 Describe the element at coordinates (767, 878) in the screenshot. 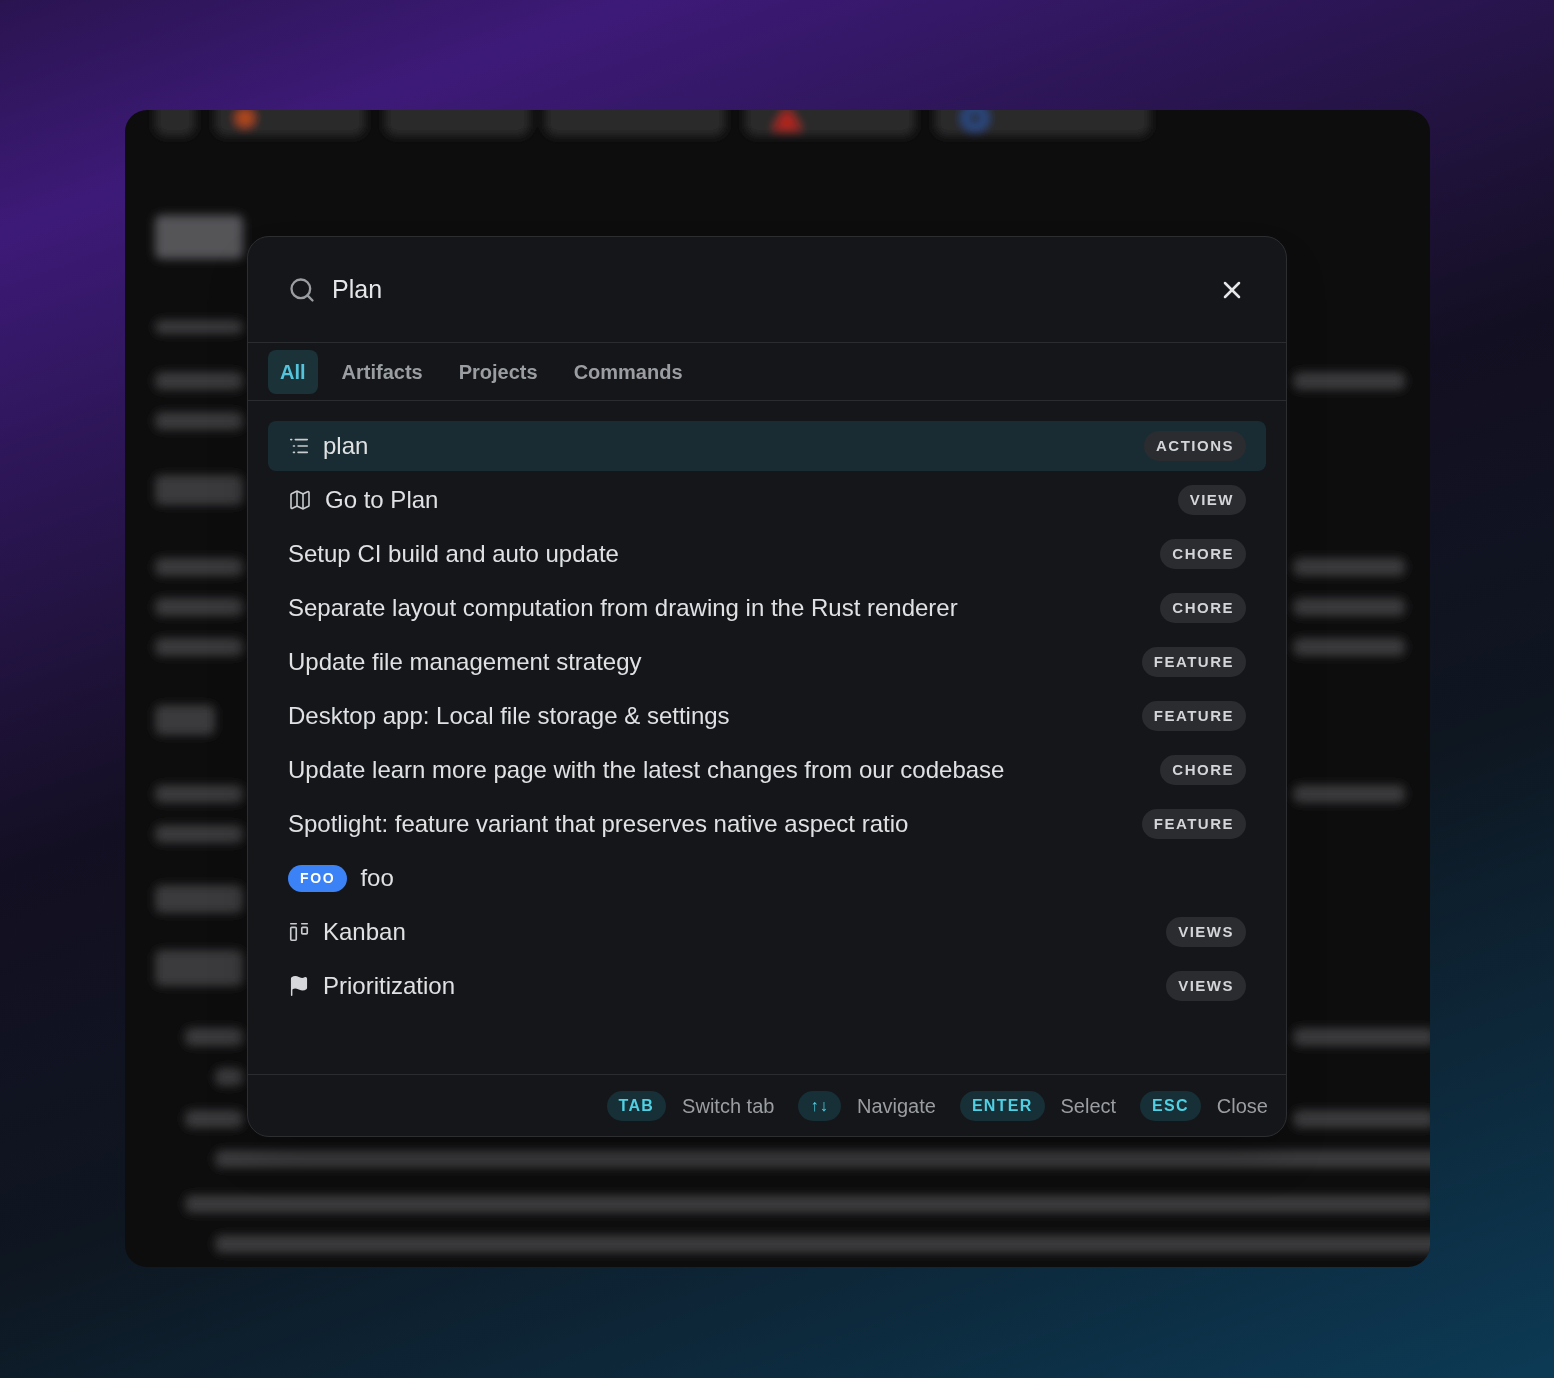

I see `result-item: FOO foo` at that location.